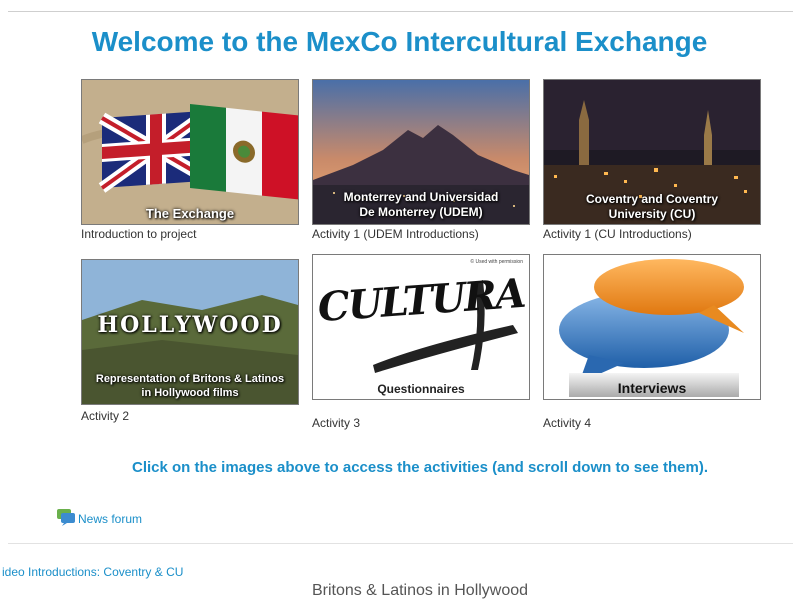 The height and width of the screenshot is (603, 799). What do you see at coordinates (400, 11) in the screenshot?
I see `top-divider` at bounding box center [400, 11].